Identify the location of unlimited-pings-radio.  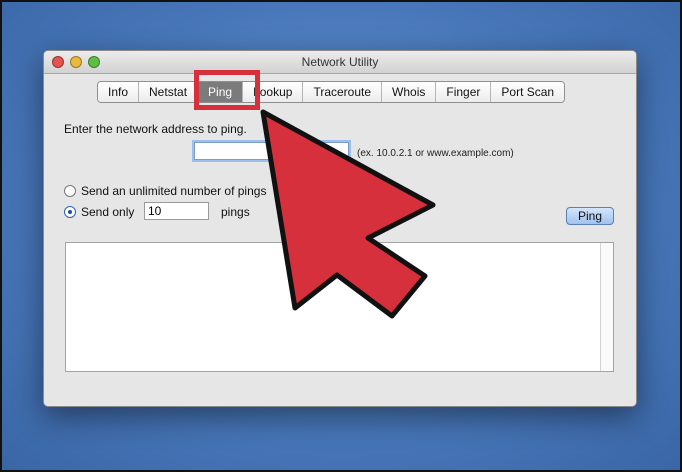
(70, 191).